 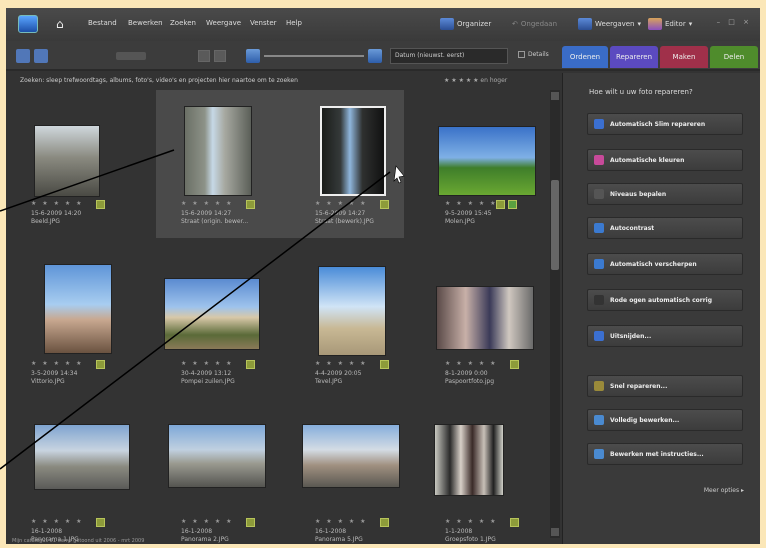 What do you see at coordinates (533, 54) in the screenshot?
I see `details-checkbox: Details` at bounding box center [533, 54].